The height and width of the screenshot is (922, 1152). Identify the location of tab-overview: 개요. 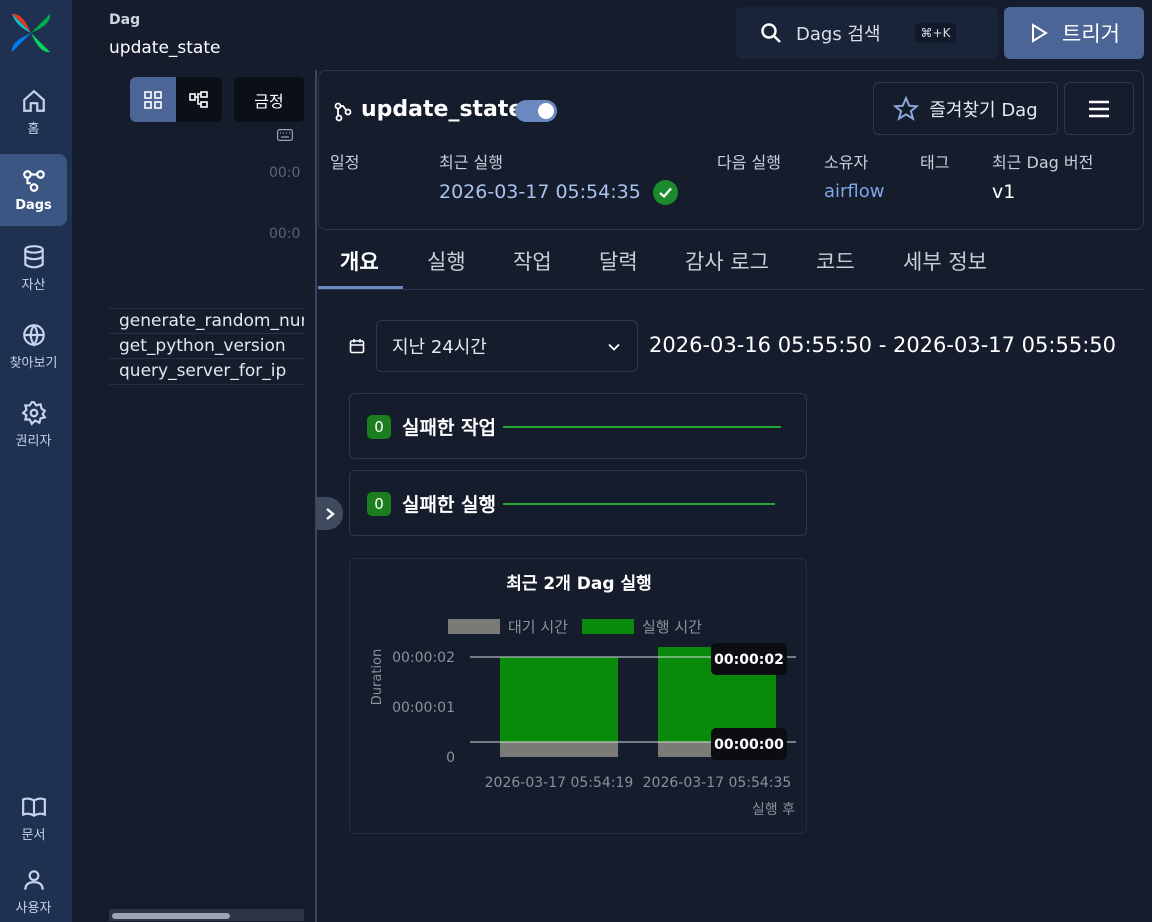
(359, 261).